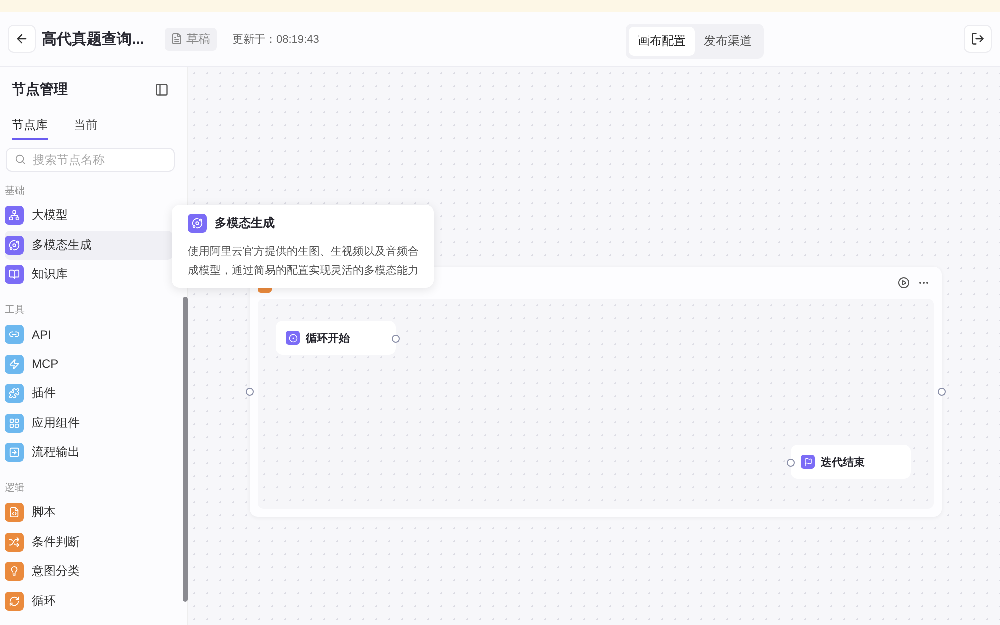 The height and width of the screenshot is (625, 1000). What do you see at coordinates (50, 215) in the screenshot?
I see `node-name: 大模型` at bounding box center [50, 215].